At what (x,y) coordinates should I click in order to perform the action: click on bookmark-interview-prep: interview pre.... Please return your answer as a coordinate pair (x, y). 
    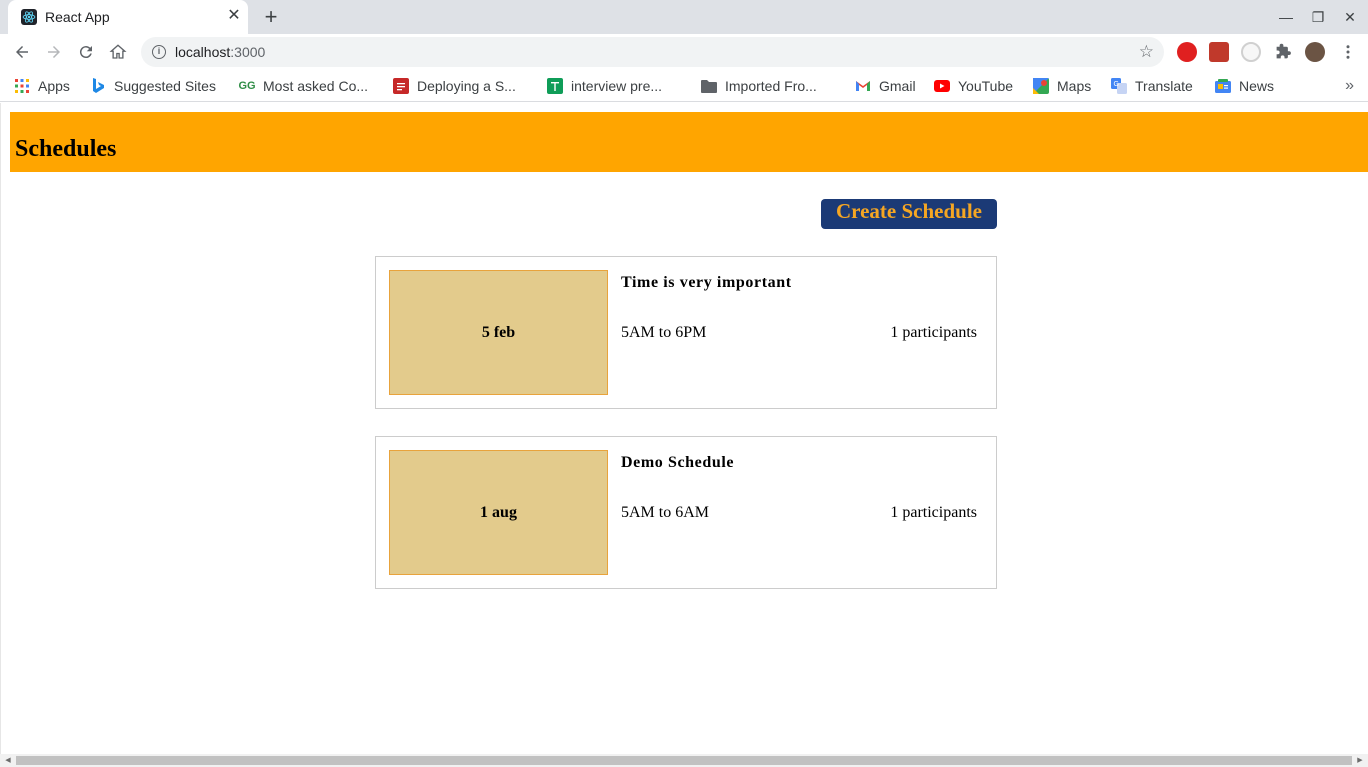
    Looking at the image, I should click on (604, 86).